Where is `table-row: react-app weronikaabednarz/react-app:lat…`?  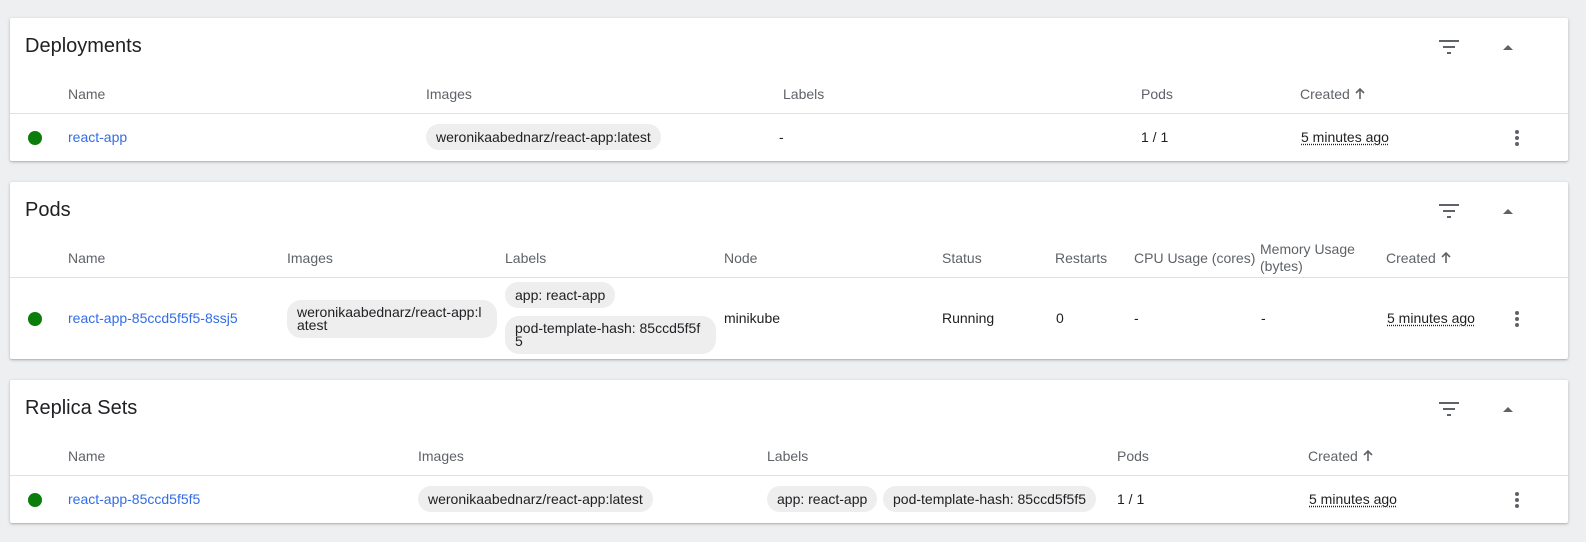 table-row: react-app weronikaabednarz/react-app:lat… is located at coordinates (789, 137).